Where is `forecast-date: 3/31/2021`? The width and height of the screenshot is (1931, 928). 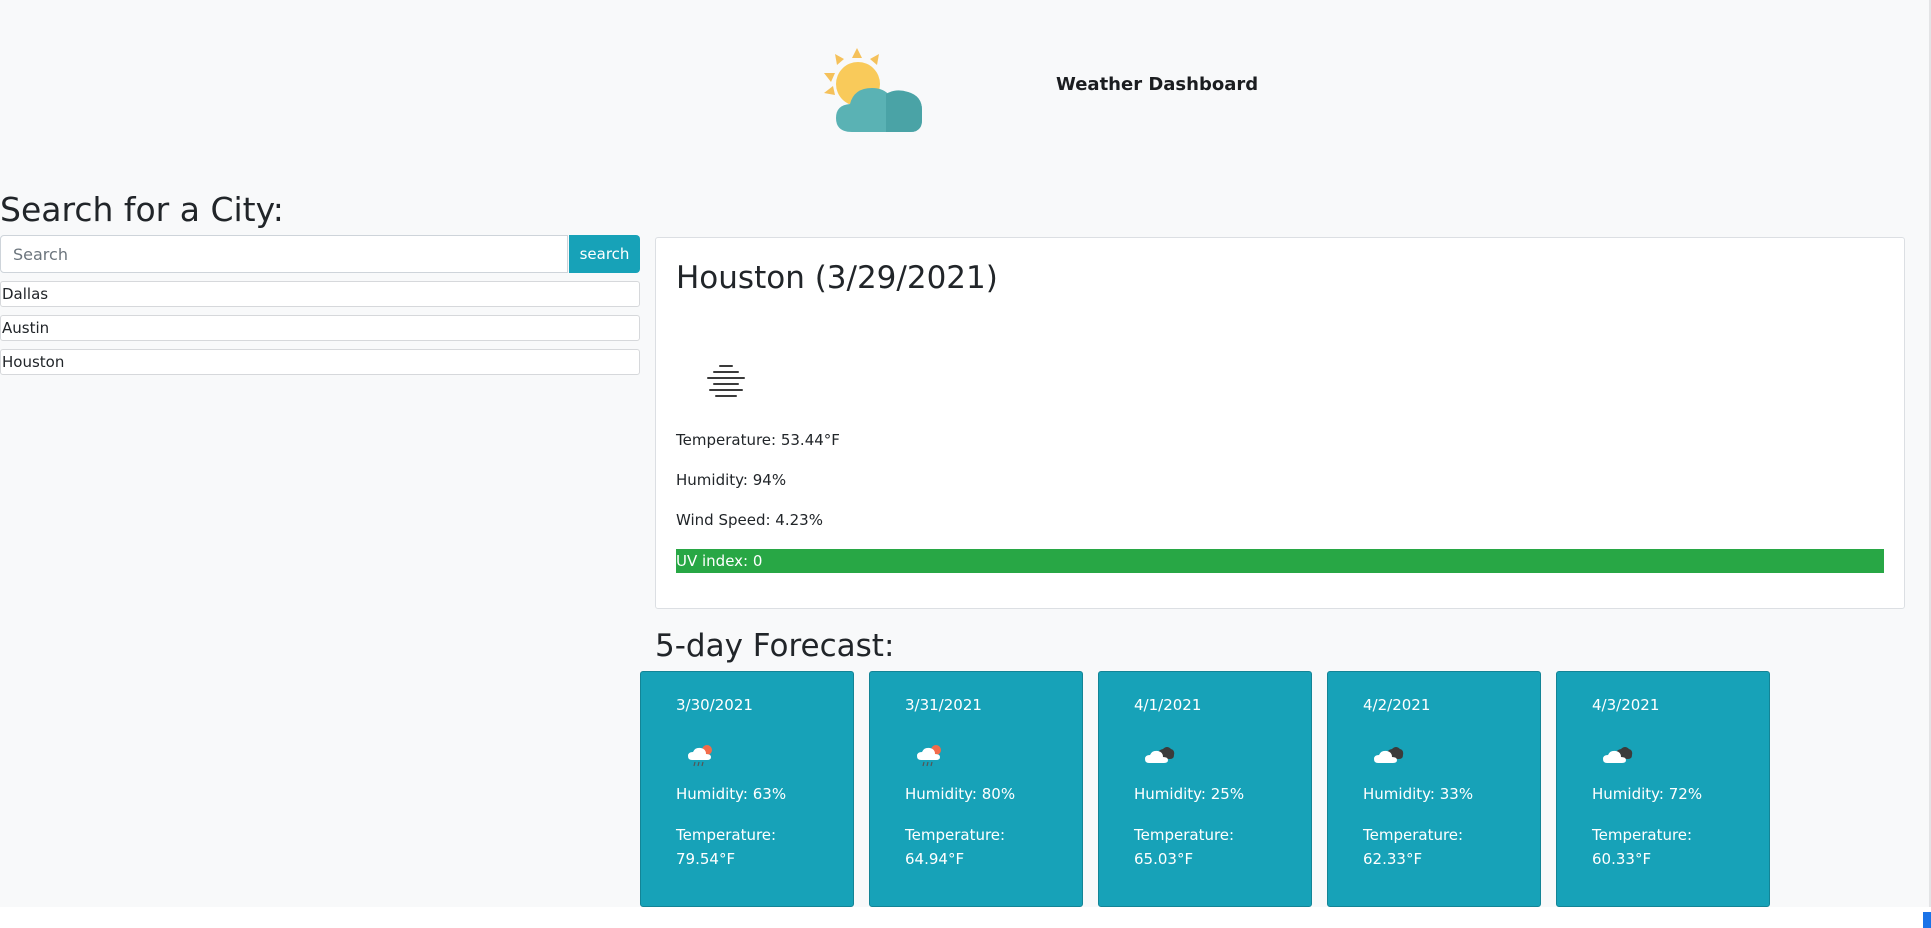 forecast-date: 3/31/2021 is located at coordinates (943, 705).